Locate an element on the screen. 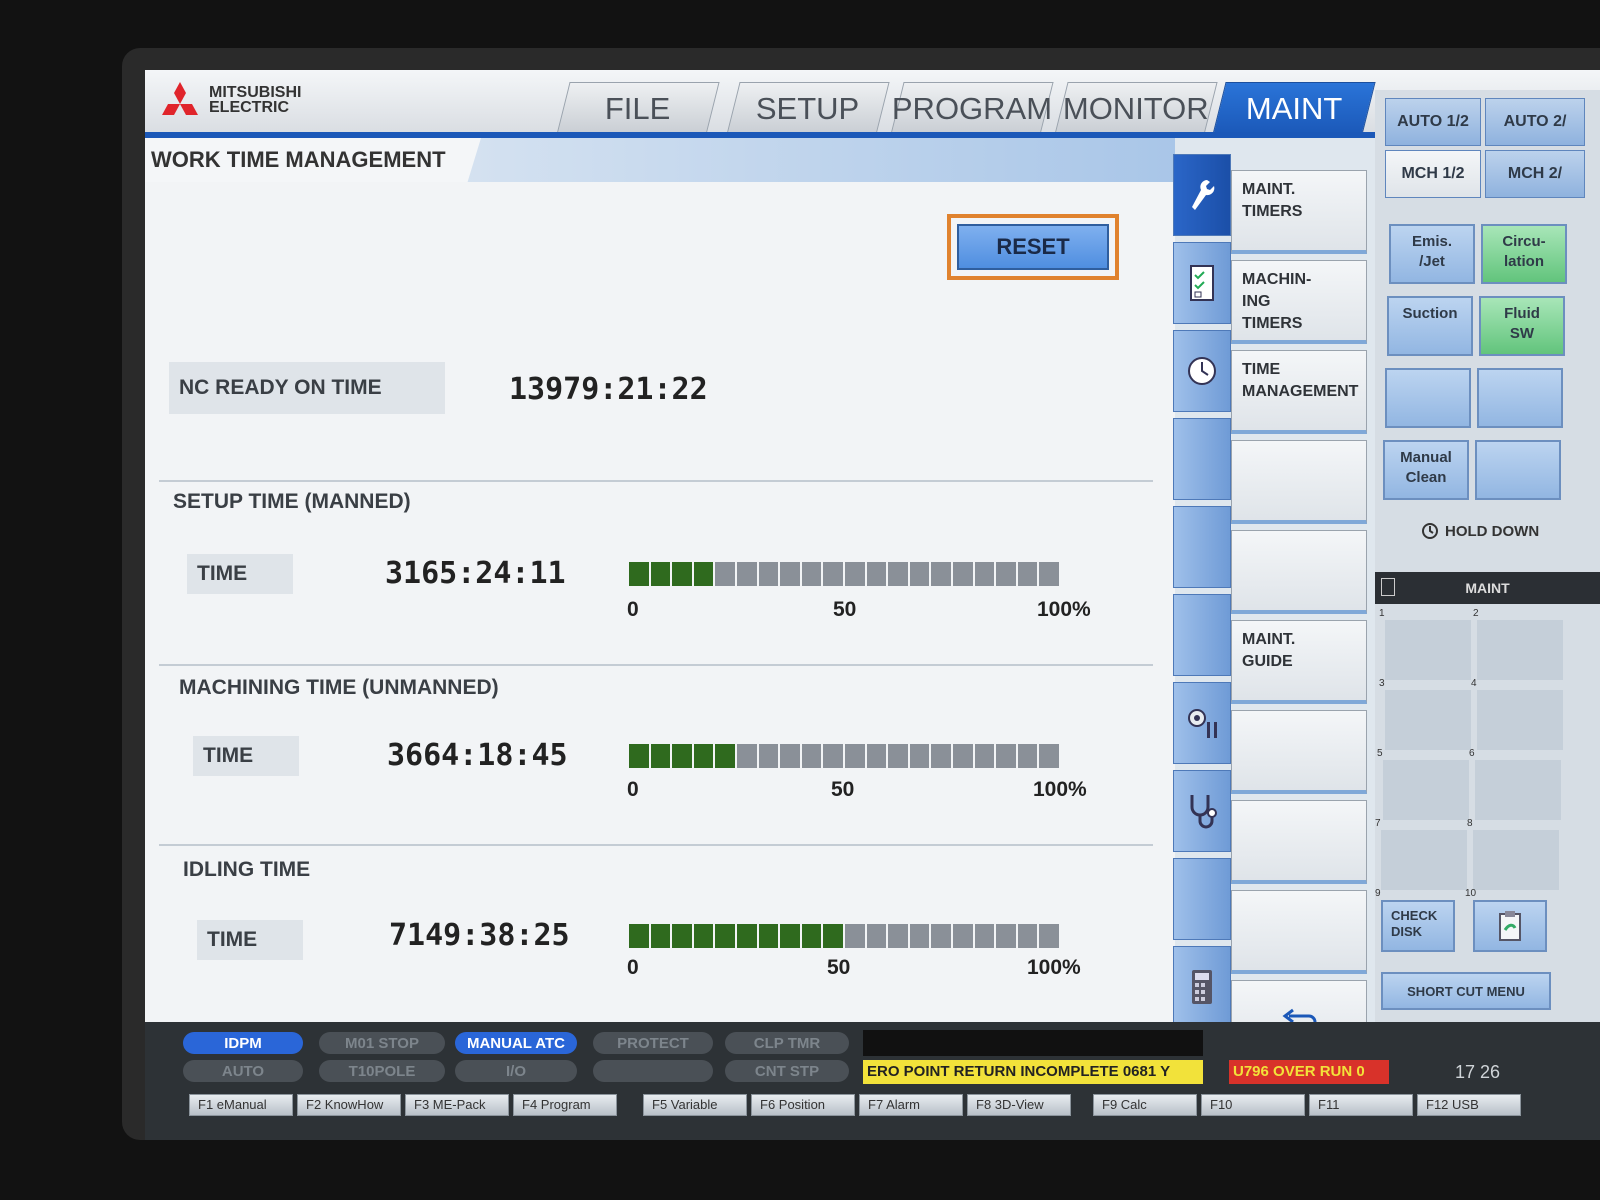 Image resolution: width=1600 pixels, height=1200 pixels. short-cut-menu-button: SHORT CUT MENU is located at coordinates (1466, 991).